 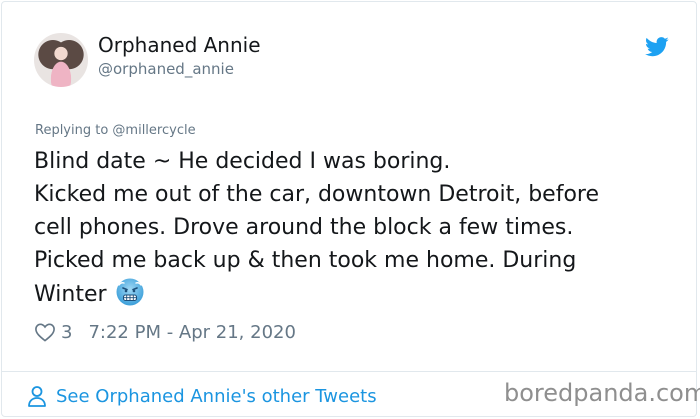 I want to click on see-other-tweets-link: See Orphaned Annie's other Tweets, so click(x=202, y=396).